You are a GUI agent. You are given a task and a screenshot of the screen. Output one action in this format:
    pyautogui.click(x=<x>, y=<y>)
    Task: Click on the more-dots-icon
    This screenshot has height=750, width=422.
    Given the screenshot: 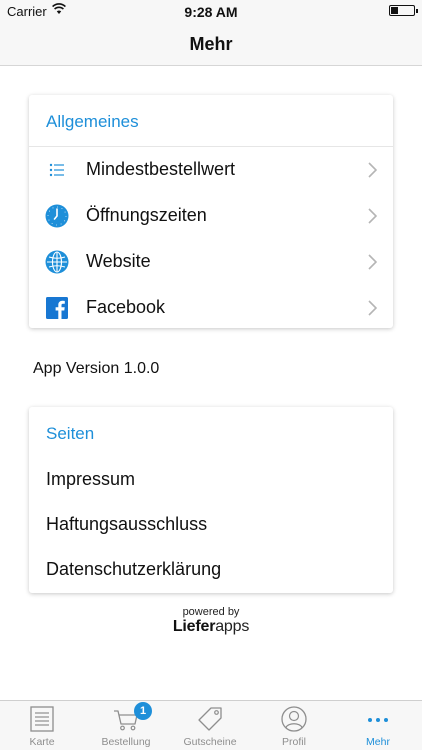 What is the action you would take?
    pyautogui.click(x=378, y=720)
    